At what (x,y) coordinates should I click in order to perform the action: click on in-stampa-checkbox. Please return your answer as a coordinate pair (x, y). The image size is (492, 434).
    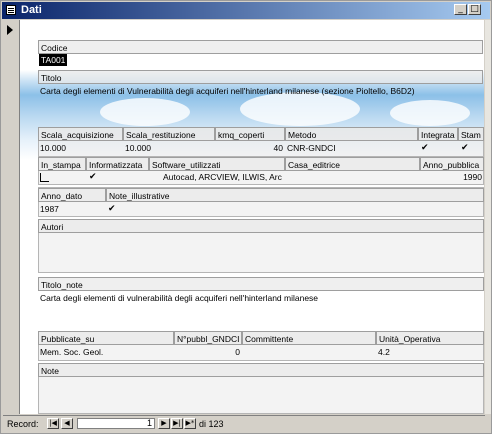
    Looking at the image, I should click on (44, 177).